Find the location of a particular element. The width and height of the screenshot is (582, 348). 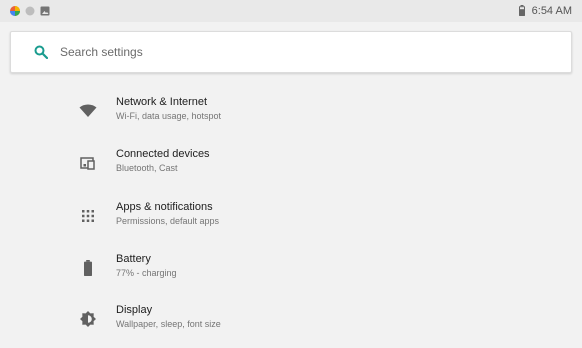

search-input: Search settings is located at coordinates (101, 52).